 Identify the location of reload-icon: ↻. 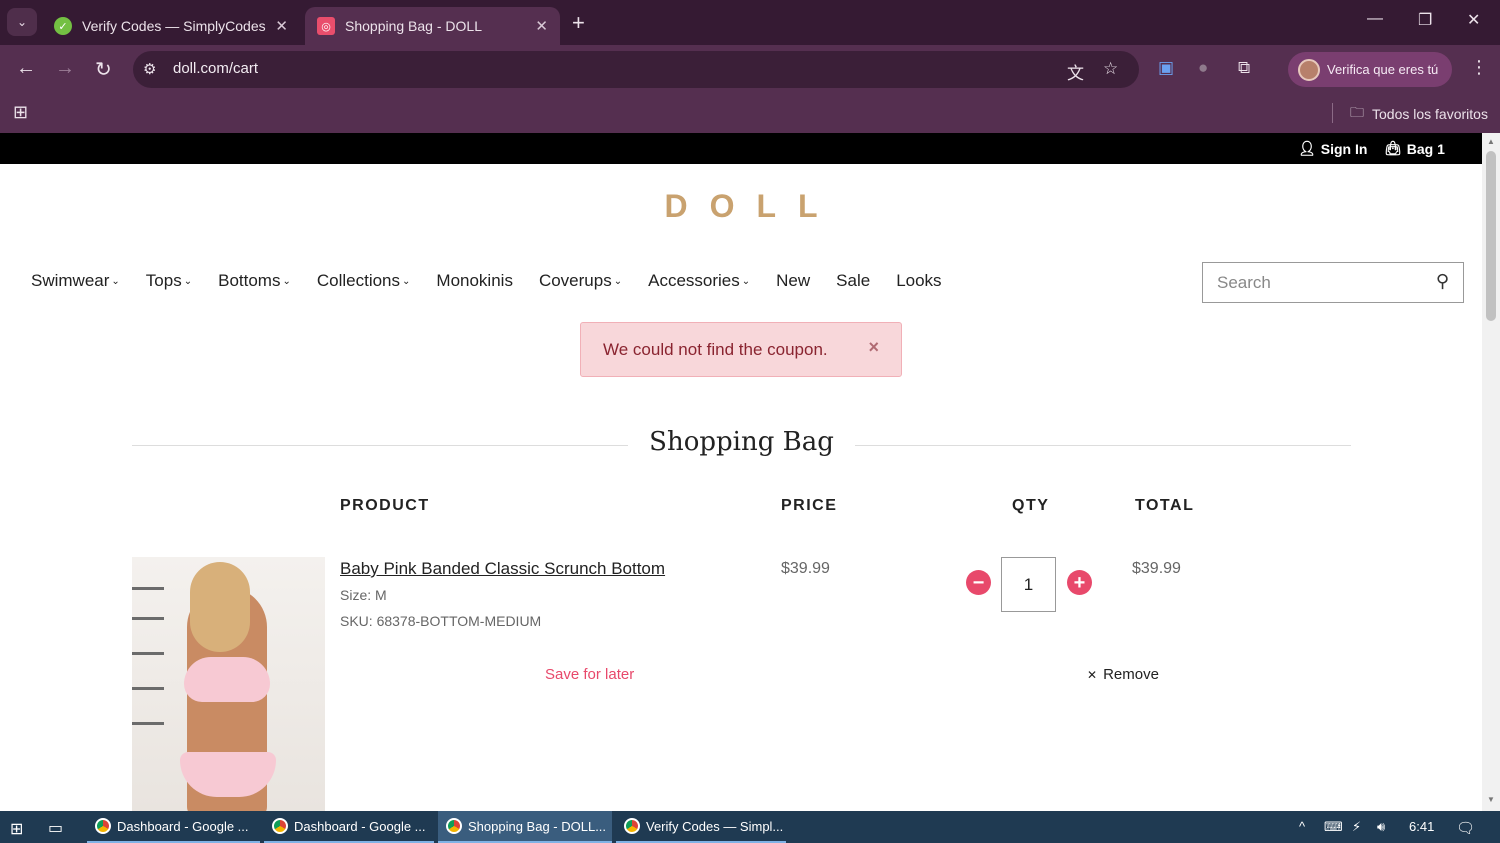
(103, 69).